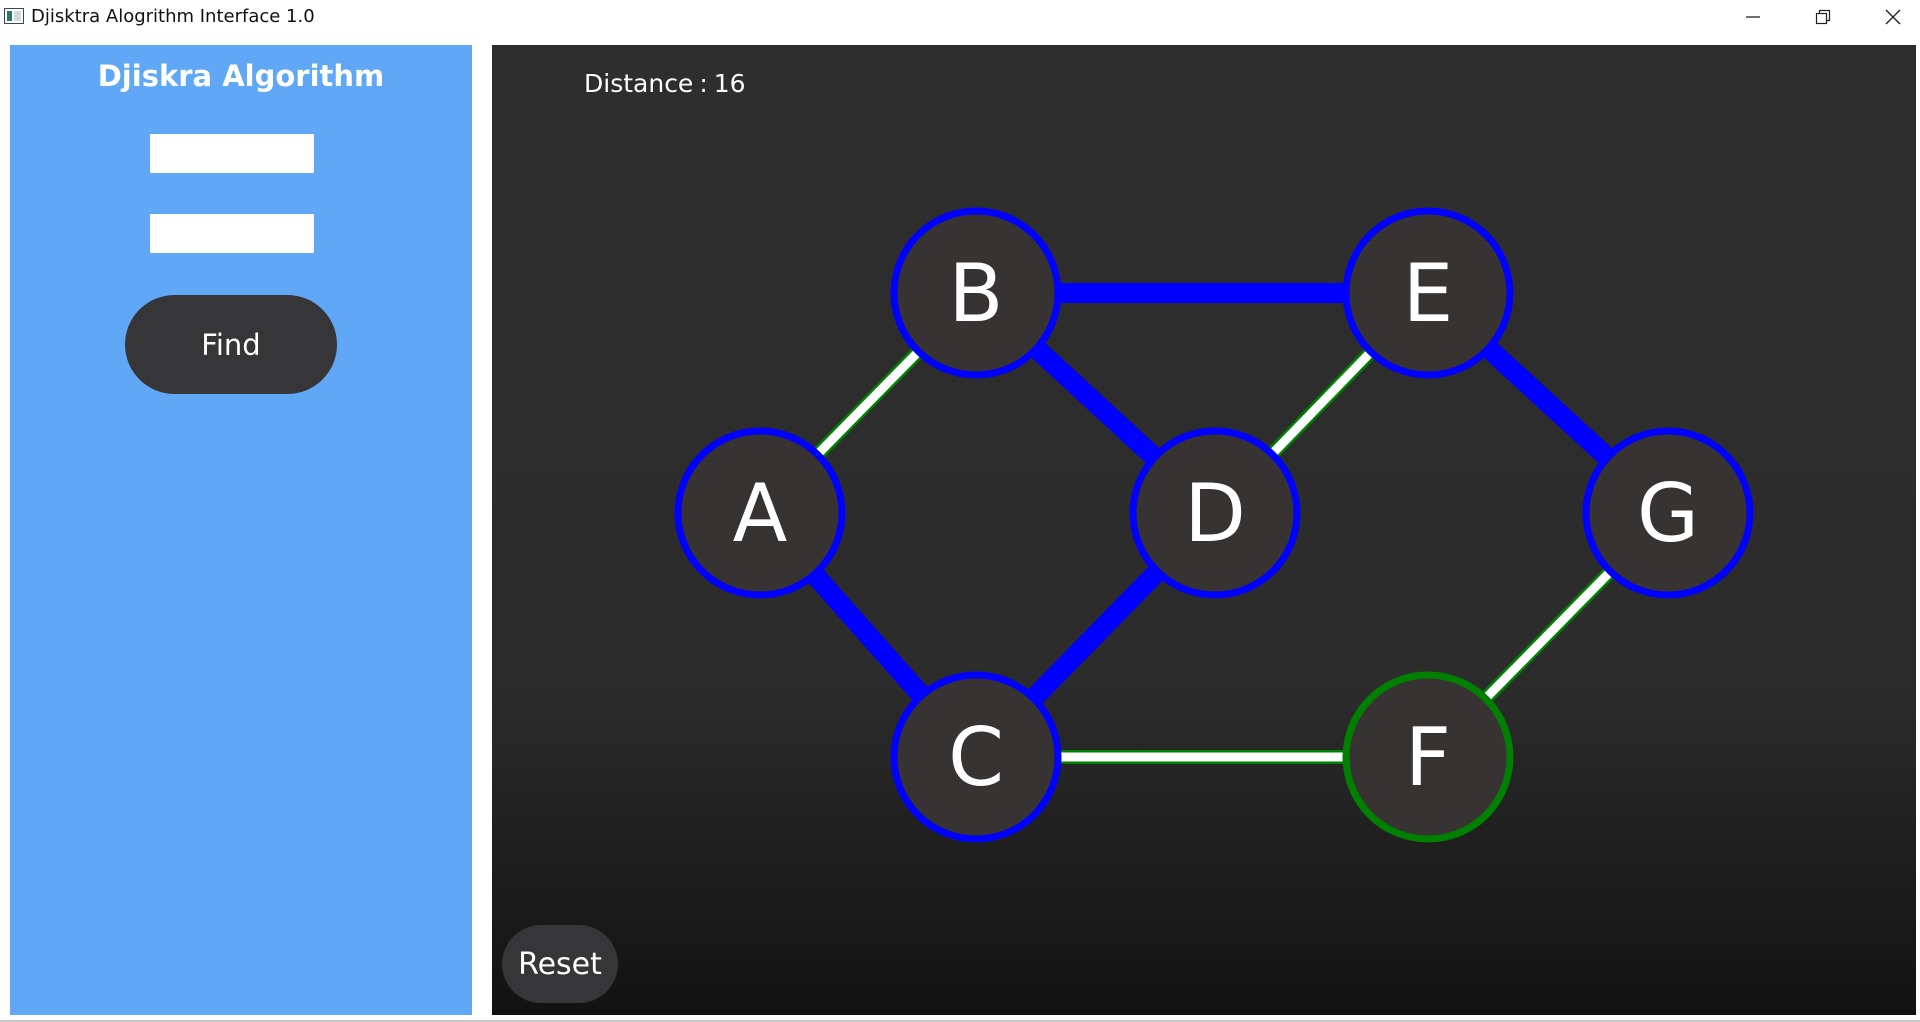 Image resolution: width=1920 pixels, height=1022 pixels. What do you see at coordinates (560, 964) in the screenshot?
I see `reset-button: Reset` at bounding box center [560, 964].